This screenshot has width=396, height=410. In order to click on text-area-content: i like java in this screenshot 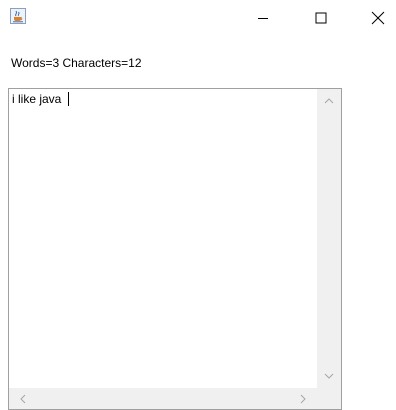, I will do `click(38, 99)`.